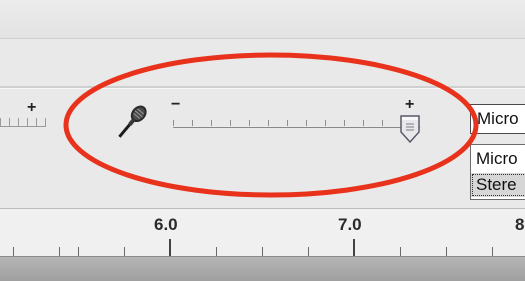 The width and height of the screenshot is (525, 281). What do you see at coordinates (262, 19) in the screenshot?
I see `menu-bar-strip` at bounding box center [262, 19].